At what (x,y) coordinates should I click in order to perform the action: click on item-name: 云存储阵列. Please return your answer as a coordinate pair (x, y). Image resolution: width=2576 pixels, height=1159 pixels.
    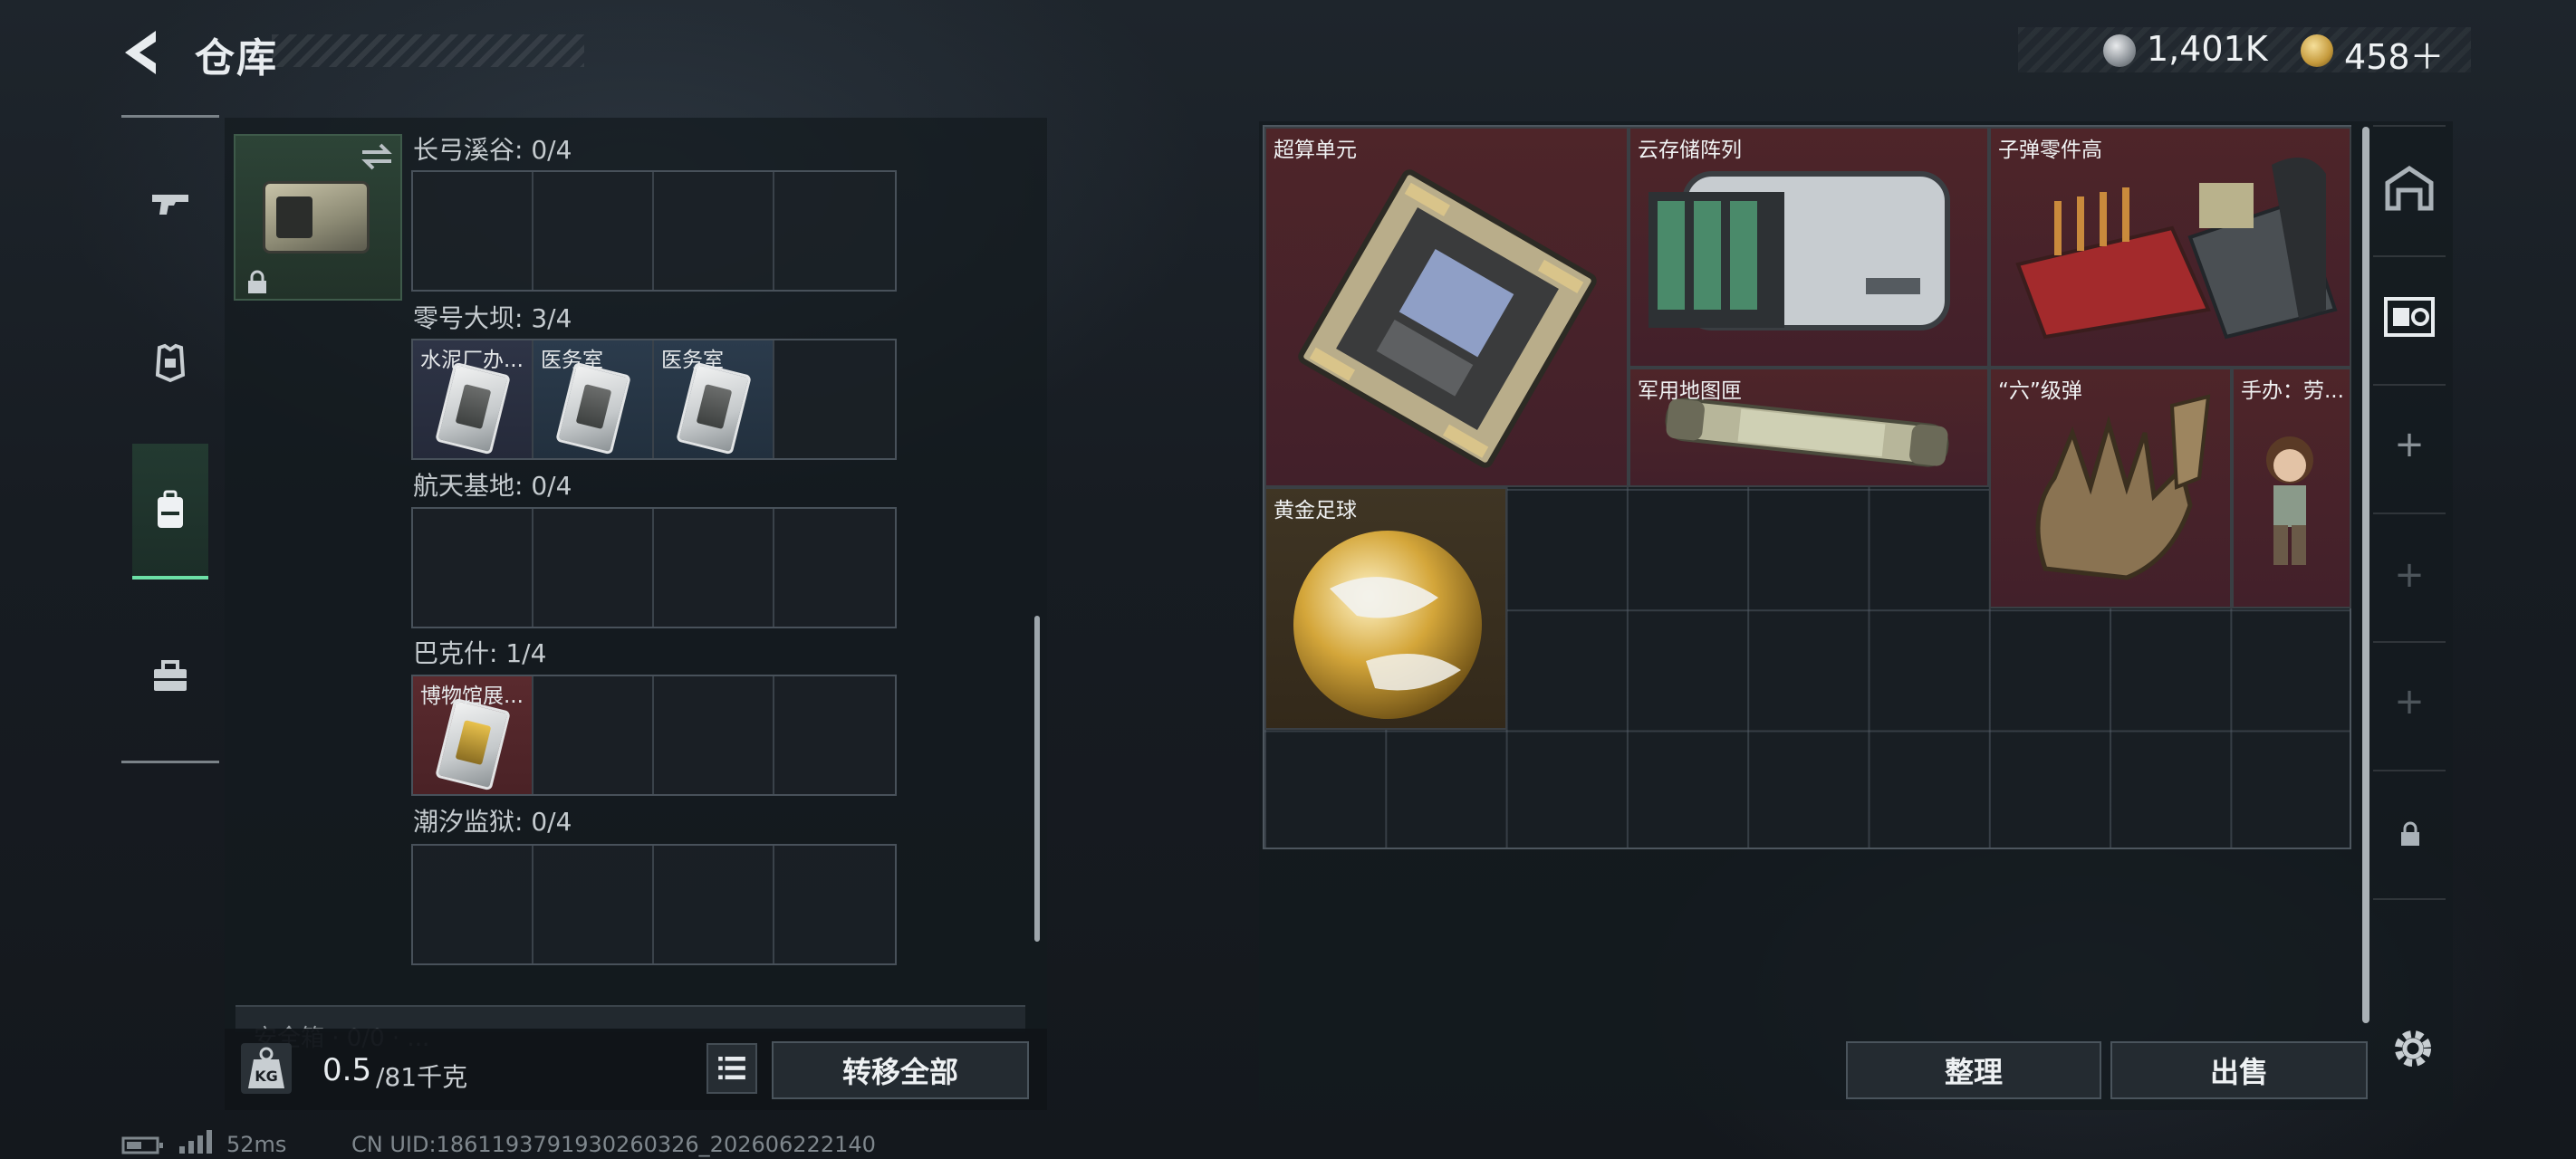
    Looking at the image, I should click on (1690, 150).